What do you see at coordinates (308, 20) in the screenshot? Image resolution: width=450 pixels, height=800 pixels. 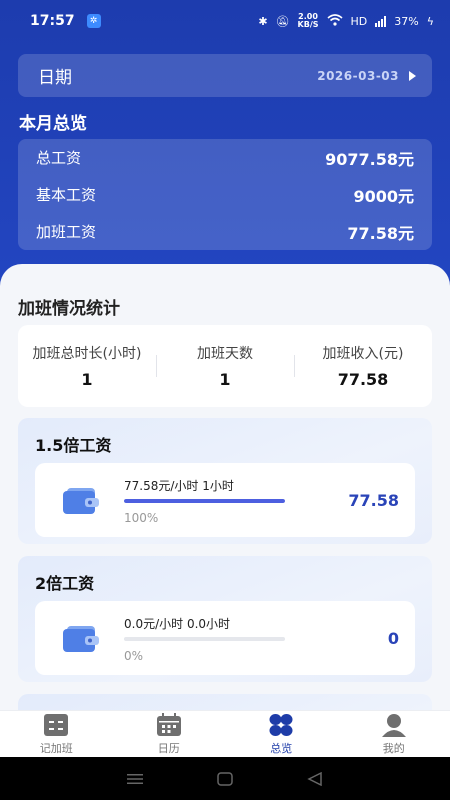 I see `network-speed: 2.00 KB/S` at bounding box center [308, 20].